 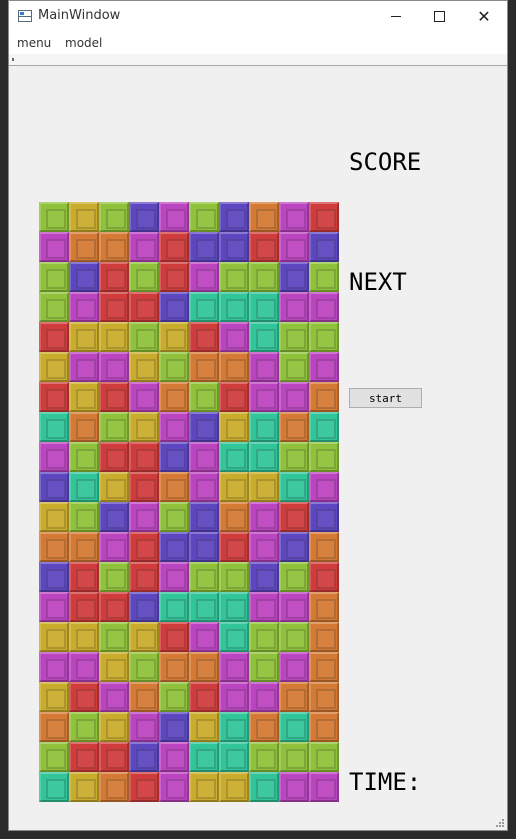 What do you see at coordinates (484, 16) in the screenshot?
I see `close-button: ✕` at bounding box center [484, 16].